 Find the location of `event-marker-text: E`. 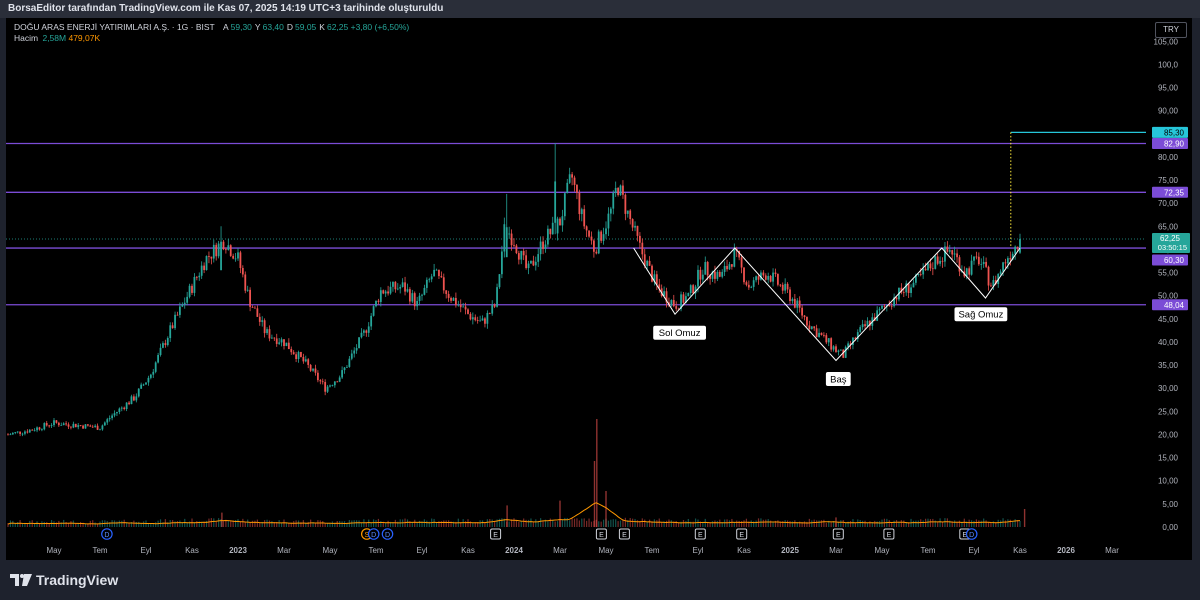

event-marker-text: E is located at coordinates (889, 535).